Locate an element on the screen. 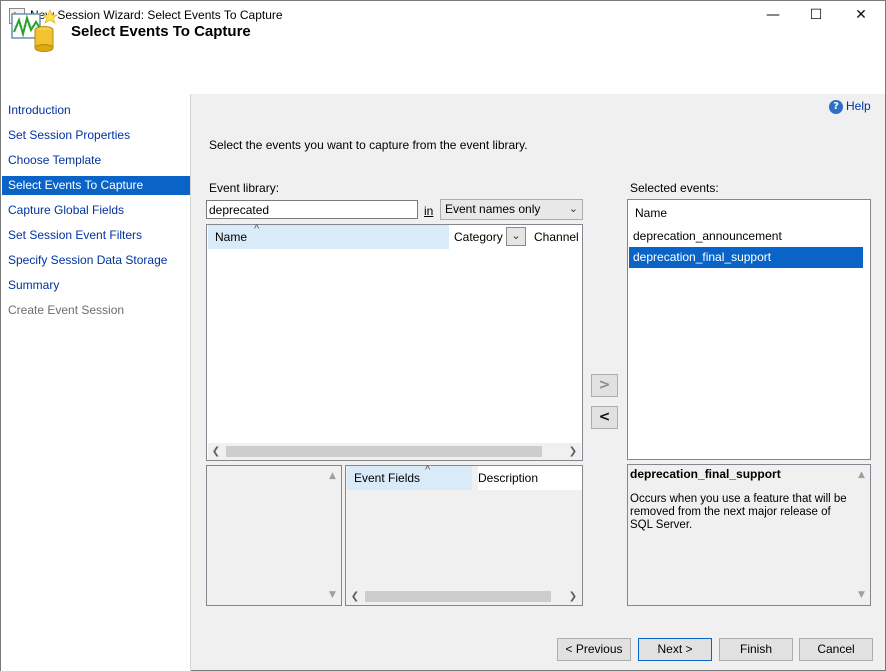  wizard-chart-database-icon is located at coordinates (34, 30).